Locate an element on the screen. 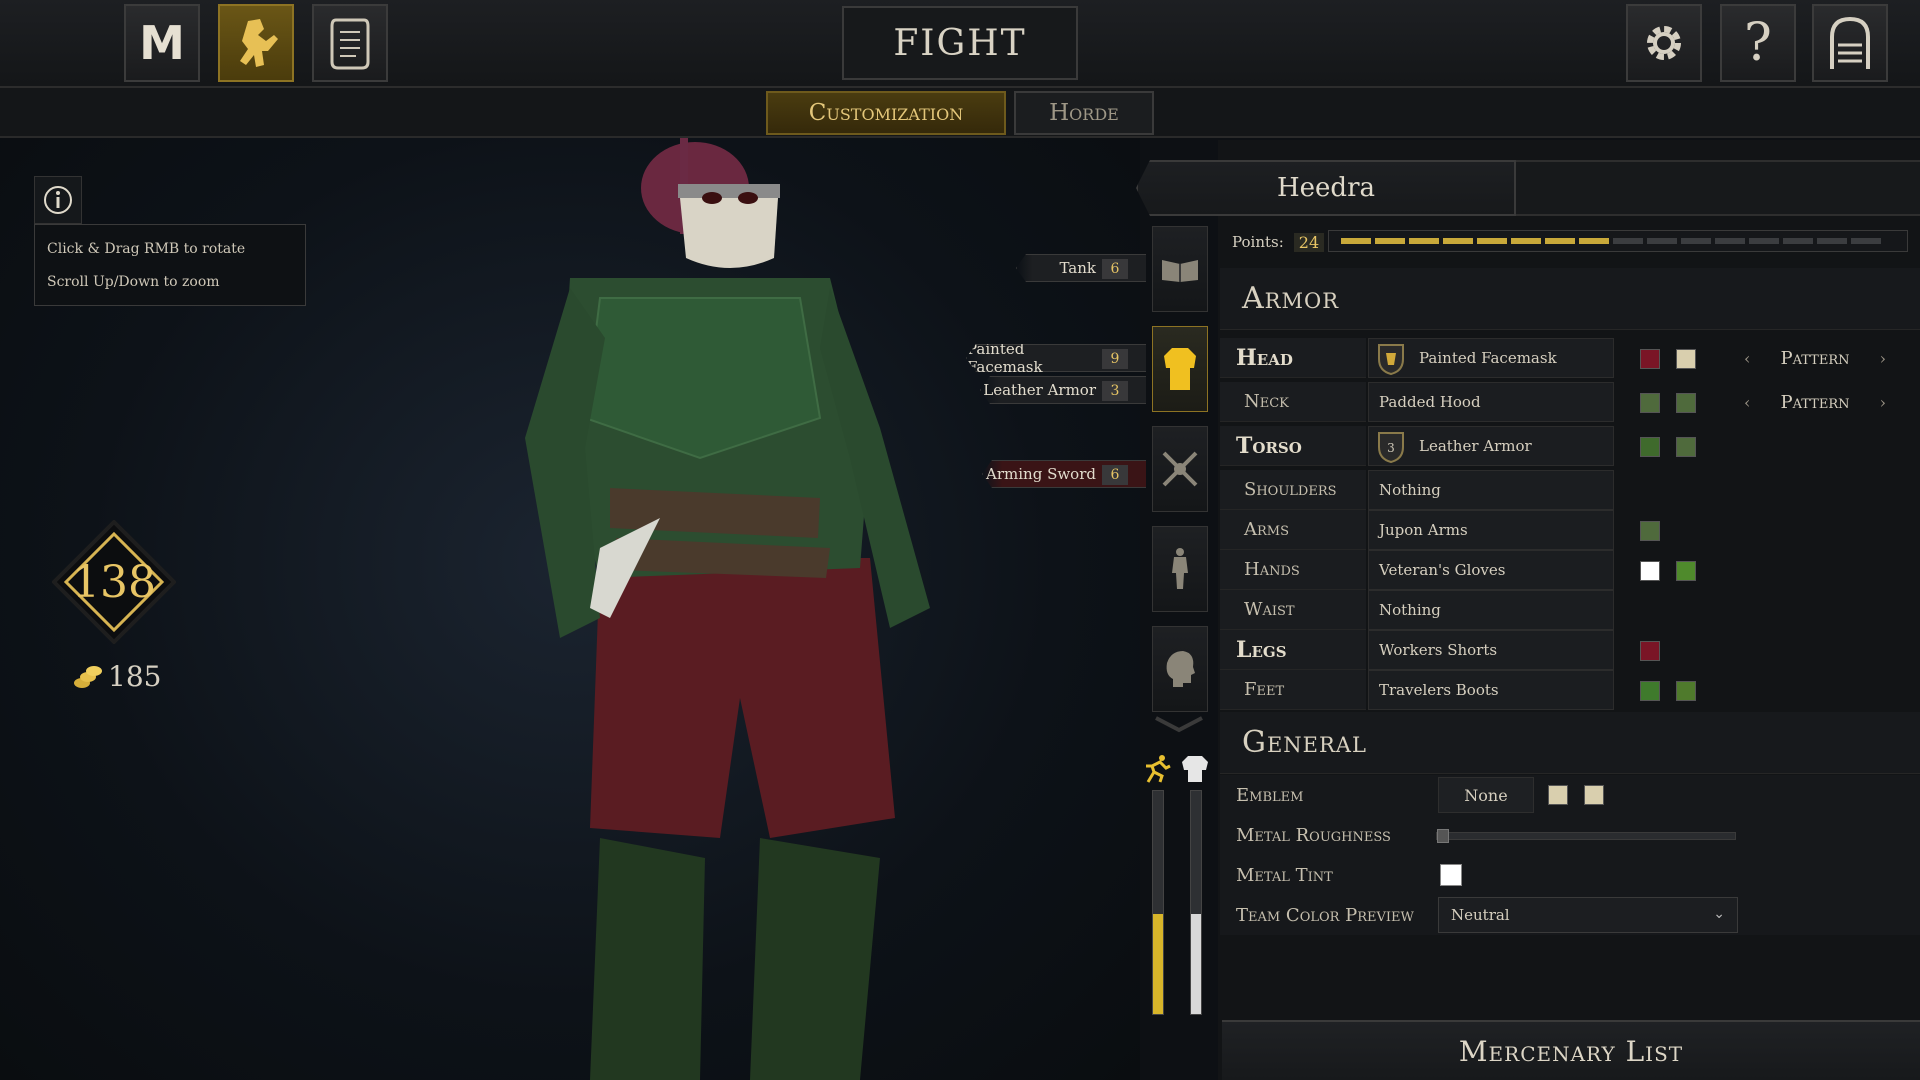 The image size is (1920, 1080). slot-item-select: Painted Facemask is located at coordinates (1491, 358).